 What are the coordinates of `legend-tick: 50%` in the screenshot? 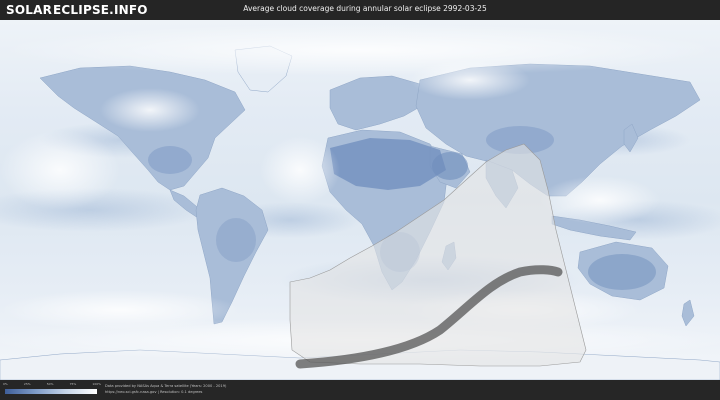 It's located at (50, 384).